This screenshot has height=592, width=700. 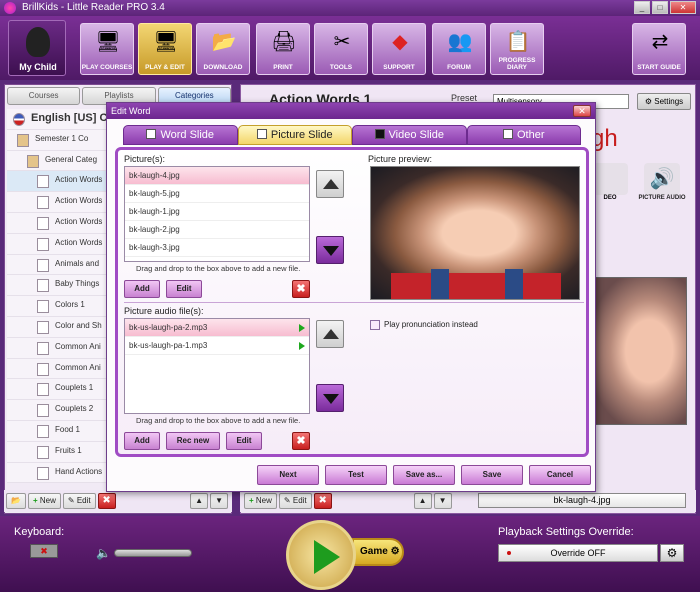 What do you see at coordinates (151, 134) in the screenshot?
I see `word-slide-icon` at bounding box center [151, 134].